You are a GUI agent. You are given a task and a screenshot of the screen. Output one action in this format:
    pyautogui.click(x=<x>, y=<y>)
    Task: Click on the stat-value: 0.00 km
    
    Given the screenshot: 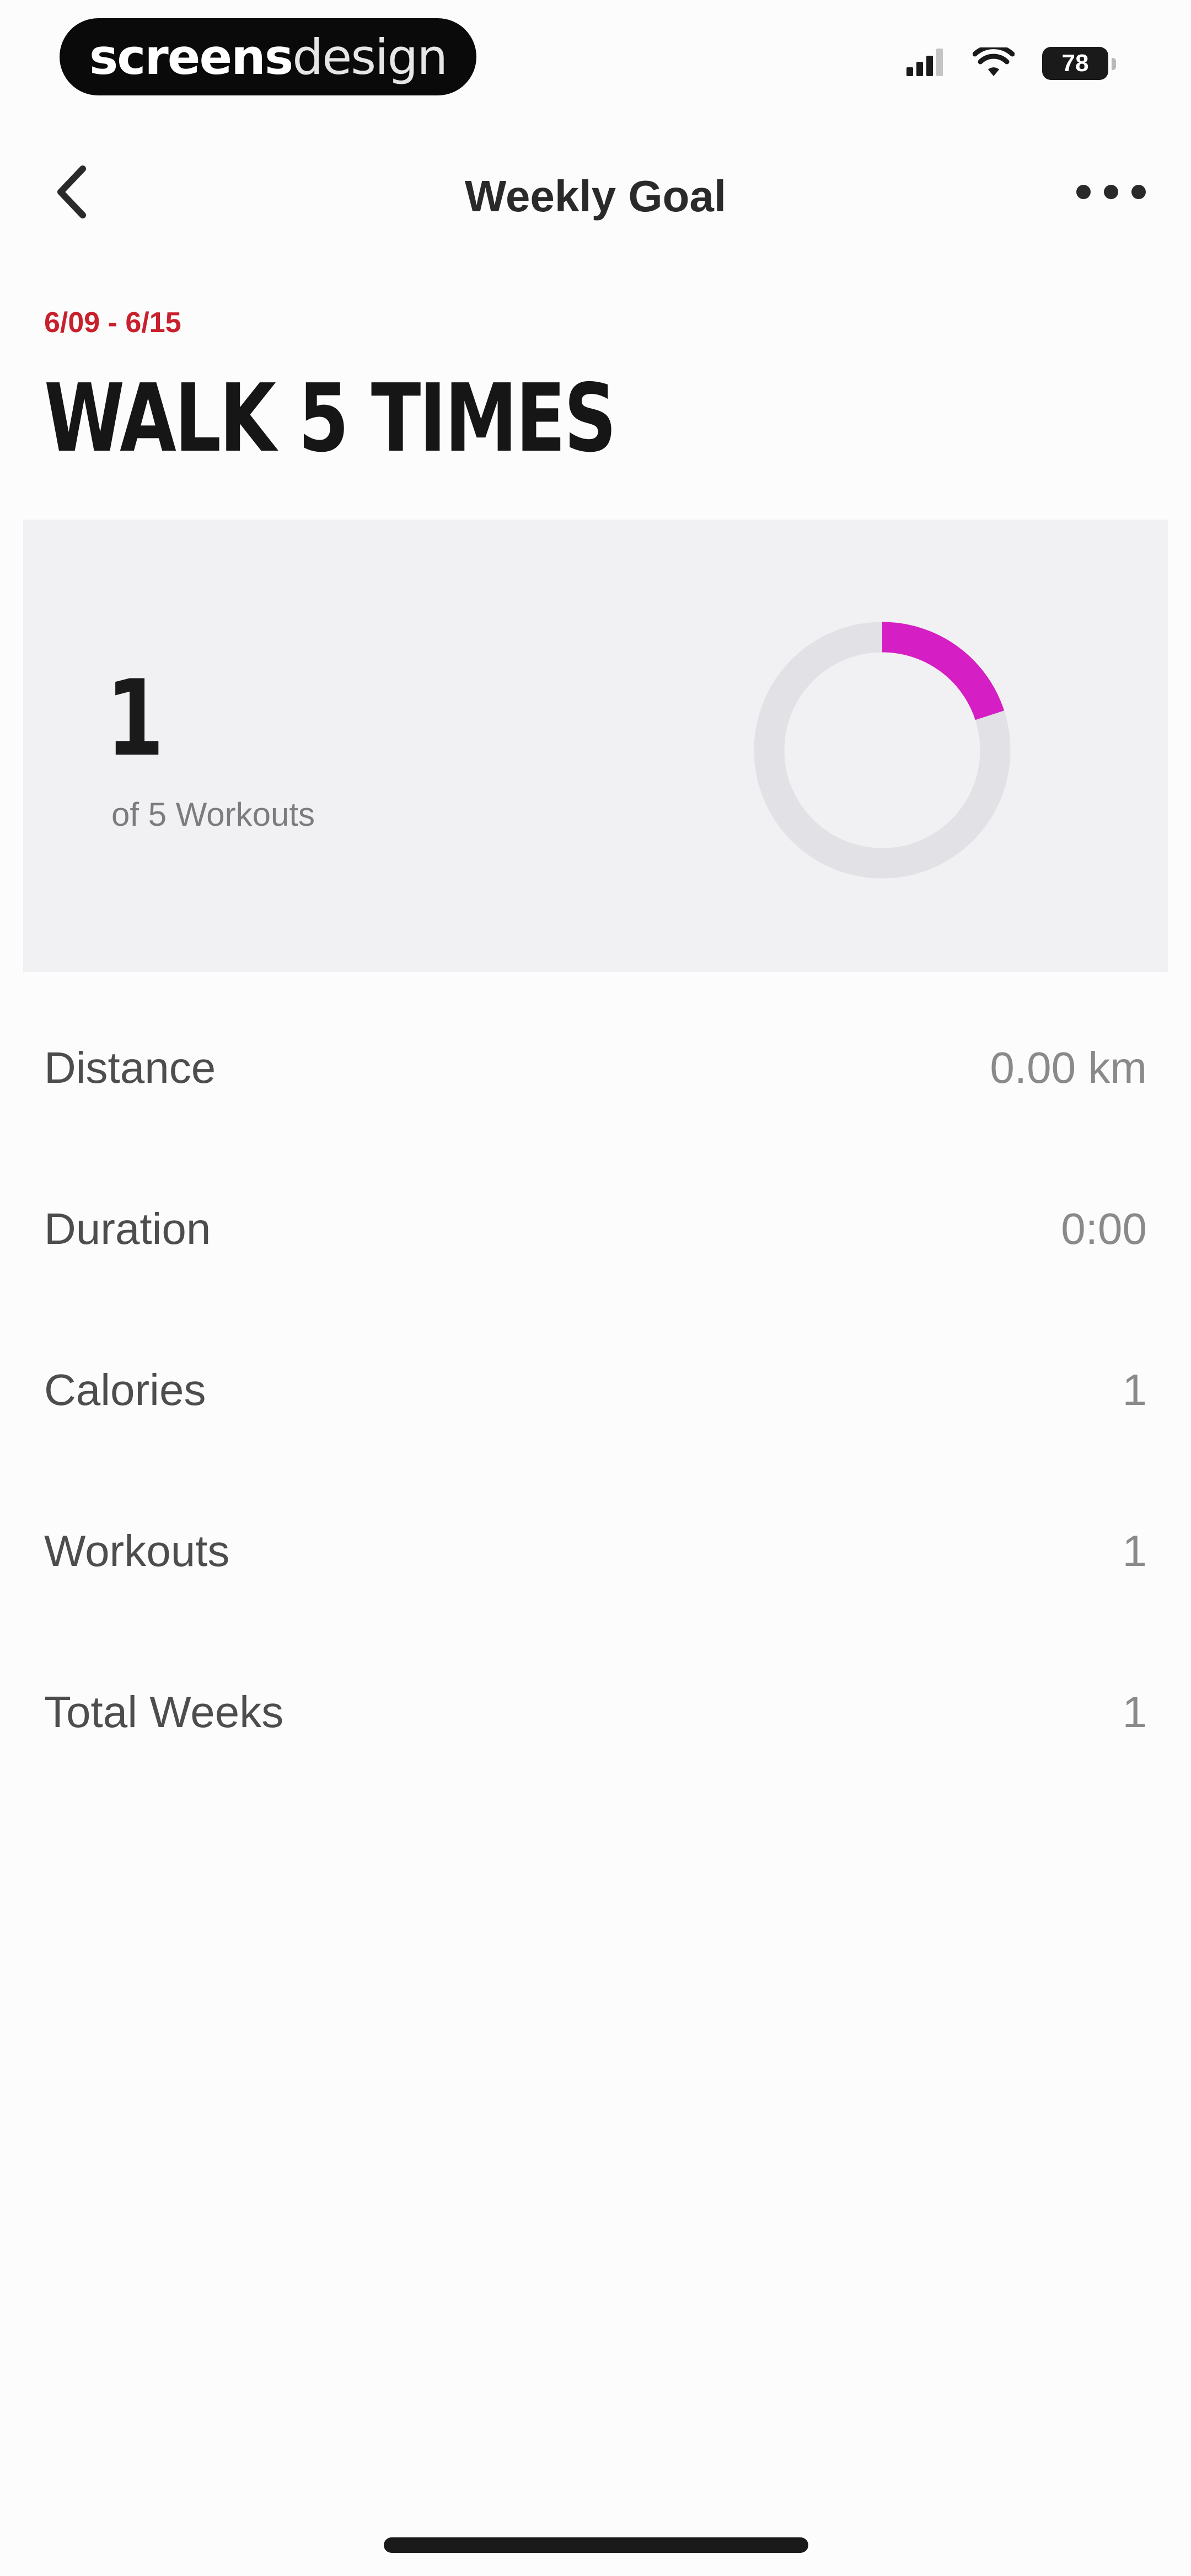 What is the action you would take?
    pyautogui.click(x=1068, y=1067)
    